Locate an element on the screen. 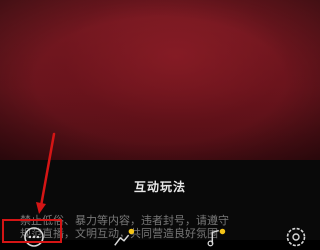 The height and width of the screenshot is (250, 320). gift-icon is located at coordinates (124, 237).